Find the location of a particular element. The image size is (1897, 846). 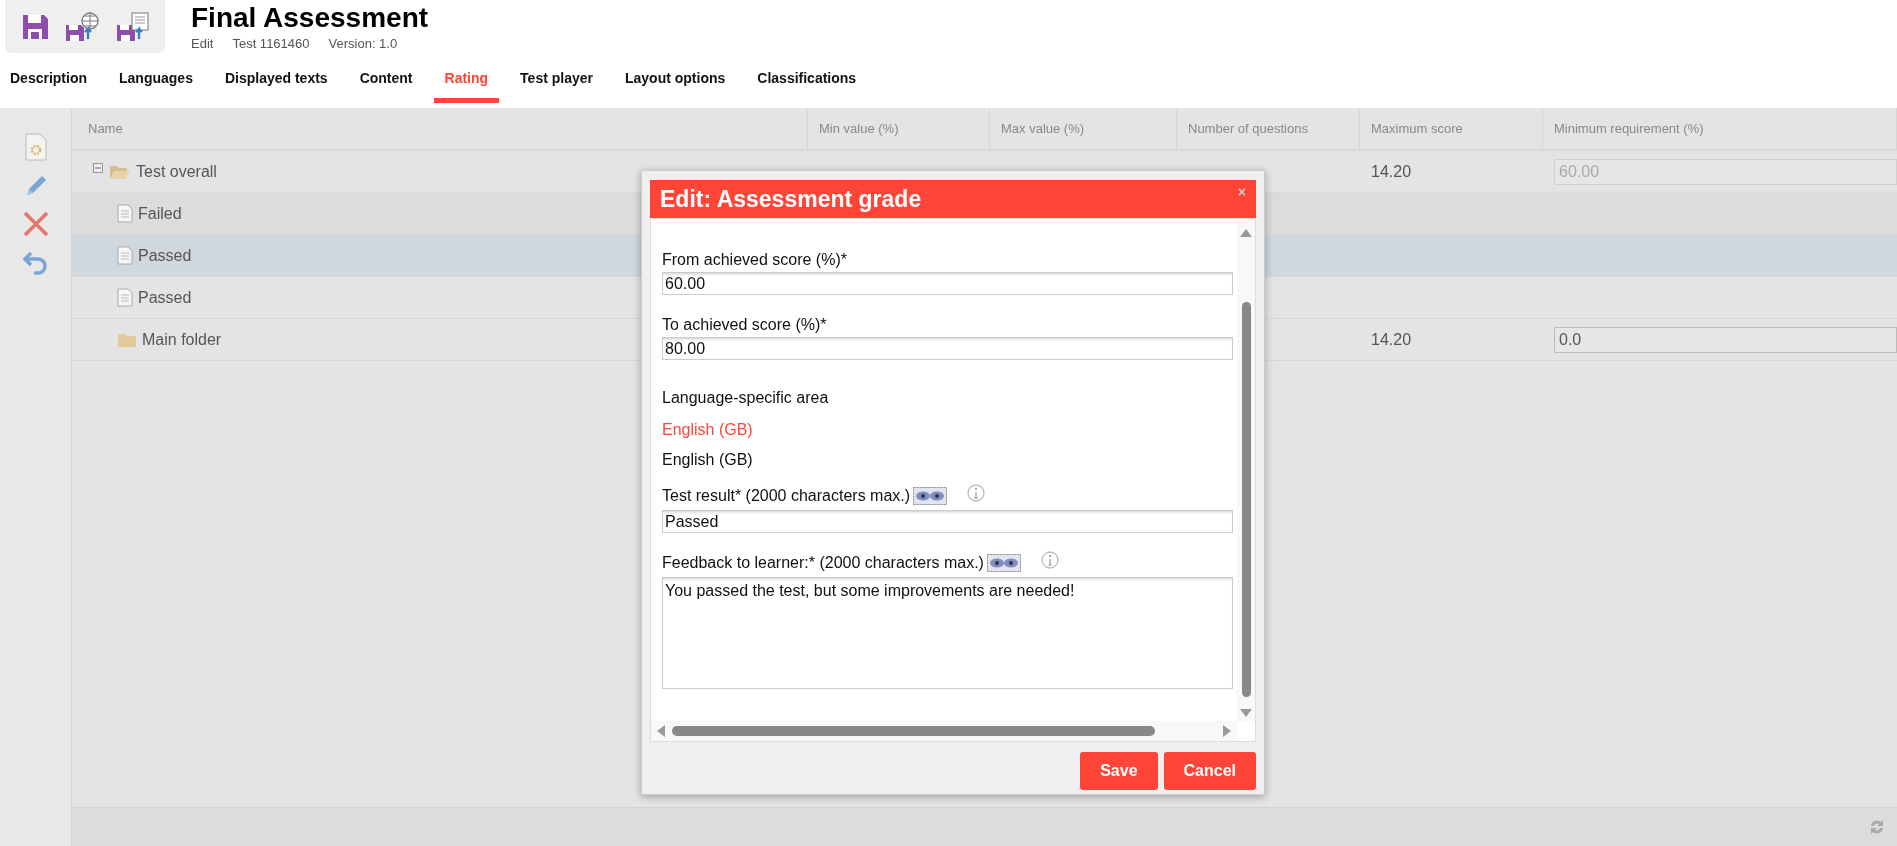

field-label: From achieved score (%)* is located at coordinates (754, 260).